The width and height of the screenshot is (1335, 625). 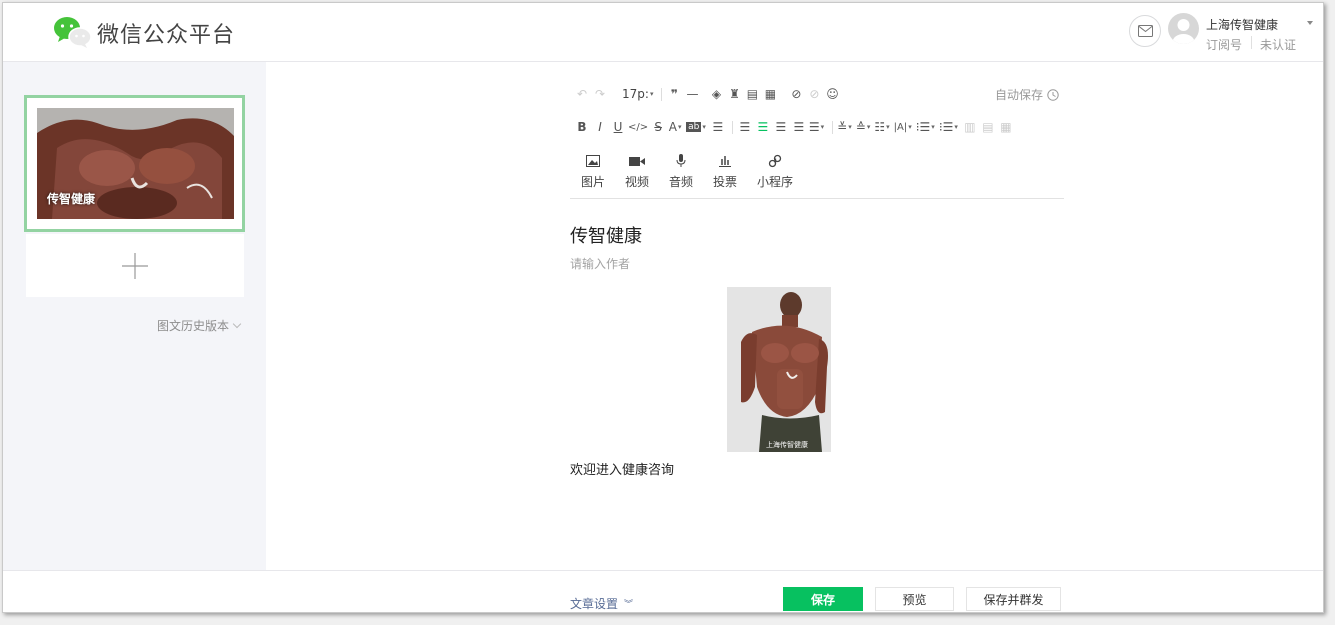 What do you see at coordinates (864, 127) in the screenshot?
I see `spacing-after-icon: ≙ ▾` at bounding box center [864, 127].